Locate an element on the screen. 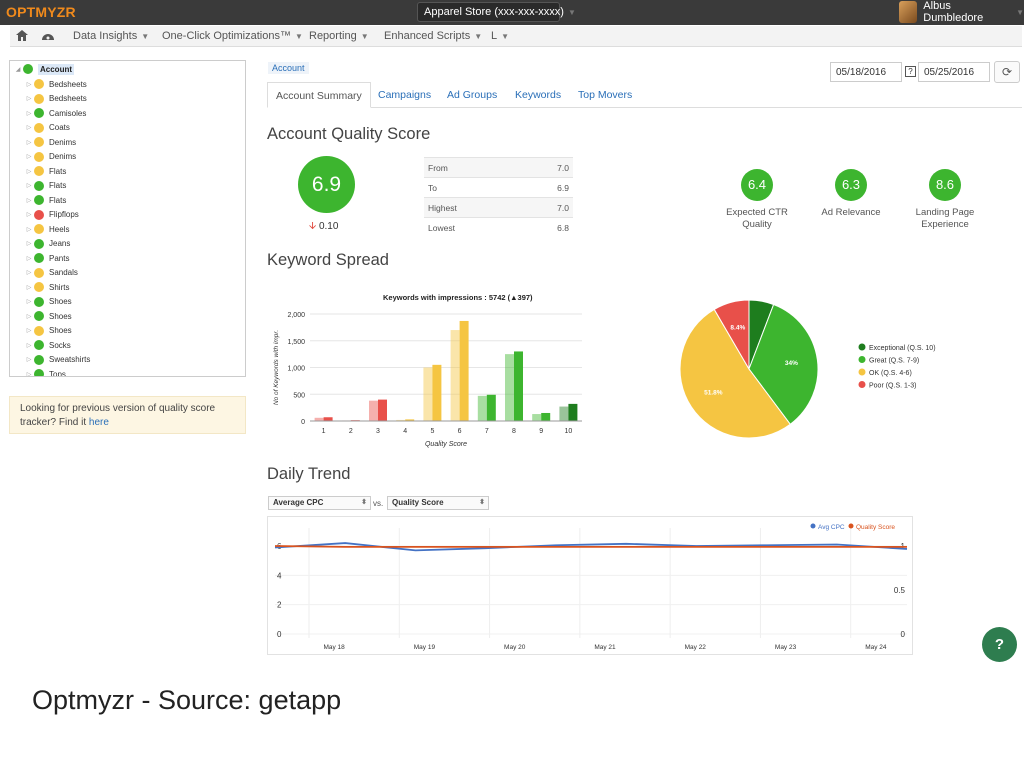  tab-ad-groups: Ad Groups is located at coordinates (472, 95).